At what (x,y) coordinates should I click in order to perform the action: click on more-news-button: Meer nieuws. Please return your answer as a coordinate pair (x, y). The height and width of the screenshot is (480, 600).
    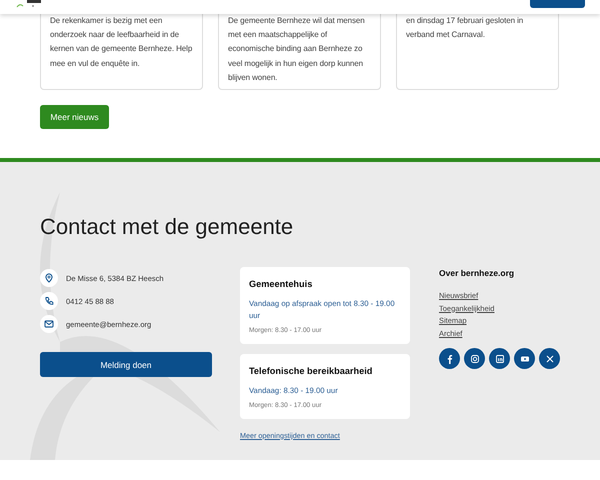
    Looking at the image, I should click on (74, 117).